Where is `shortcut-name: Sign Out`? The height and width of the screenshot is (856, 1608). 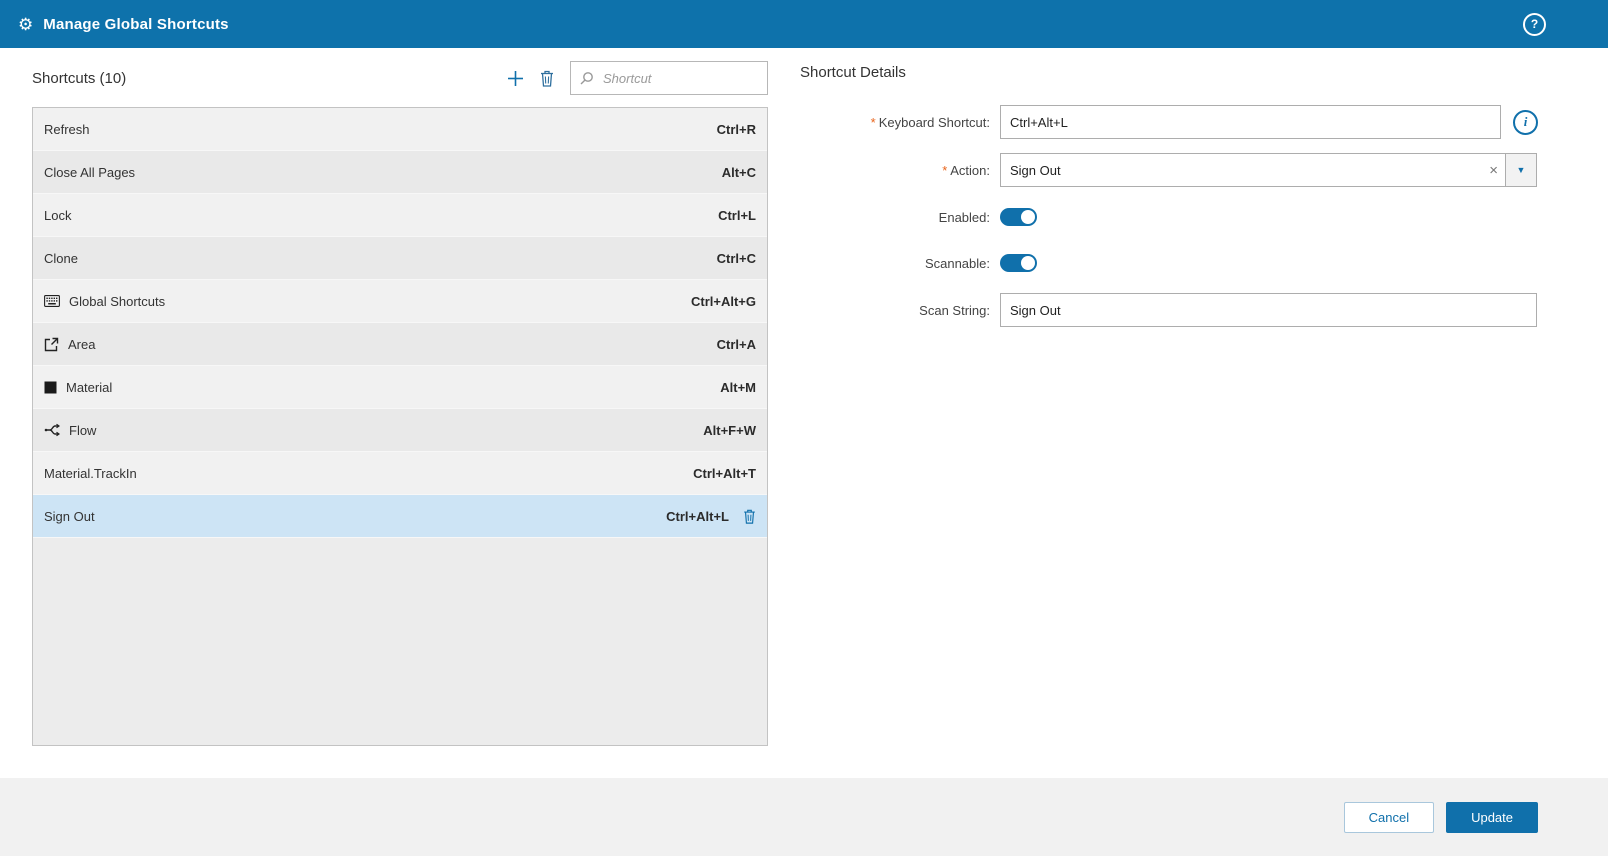 shortcut-name: Sign Out is located at coordinates (69, 516).